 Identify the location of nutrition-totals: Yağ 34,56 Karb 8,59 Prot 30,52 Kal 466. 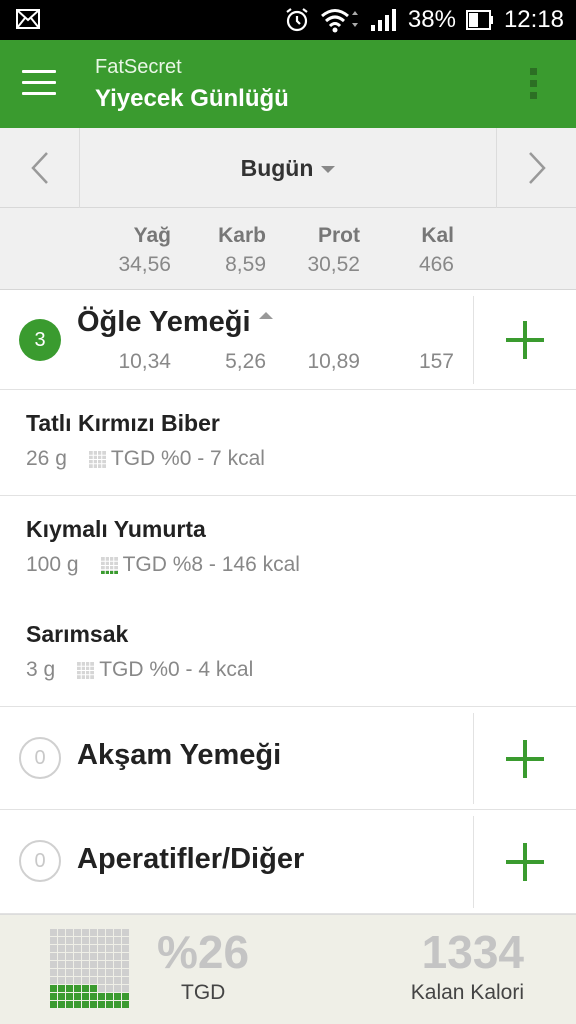
(288, 249).